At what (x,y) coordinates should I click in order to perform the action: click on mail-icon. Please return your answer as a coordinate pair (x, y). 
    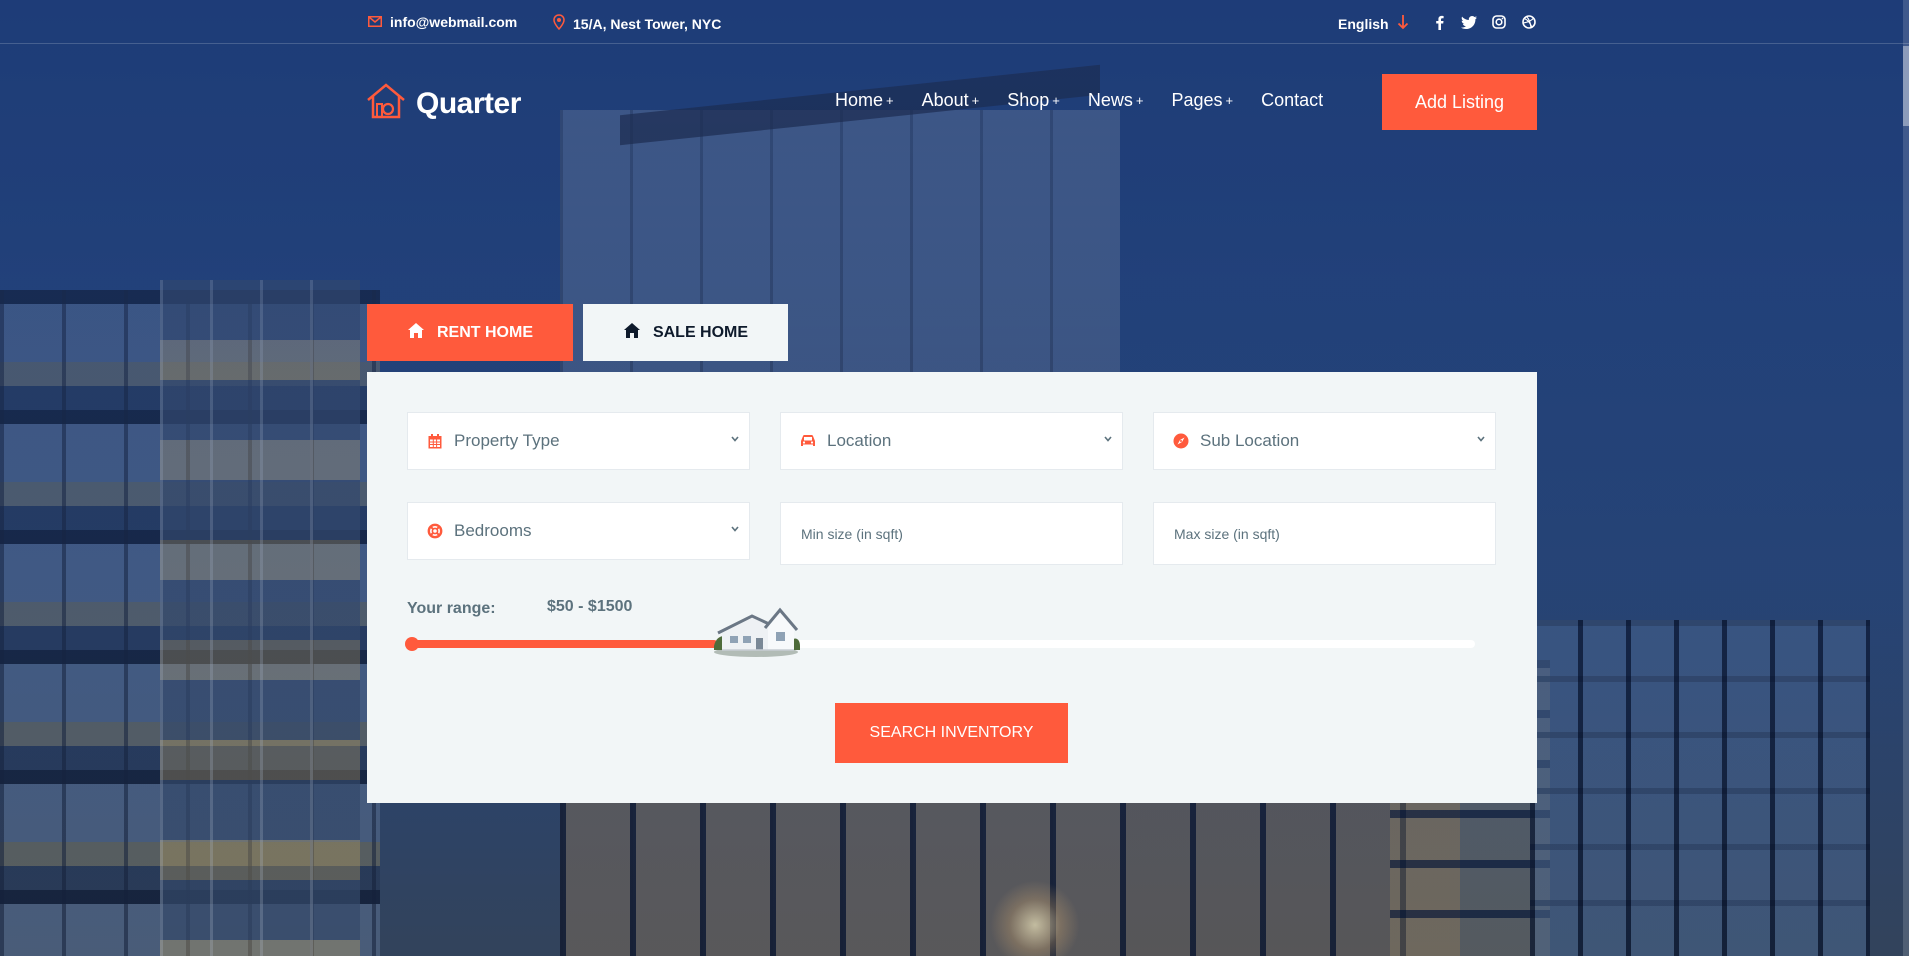
    Looking at the image, I should click on (375, 22).